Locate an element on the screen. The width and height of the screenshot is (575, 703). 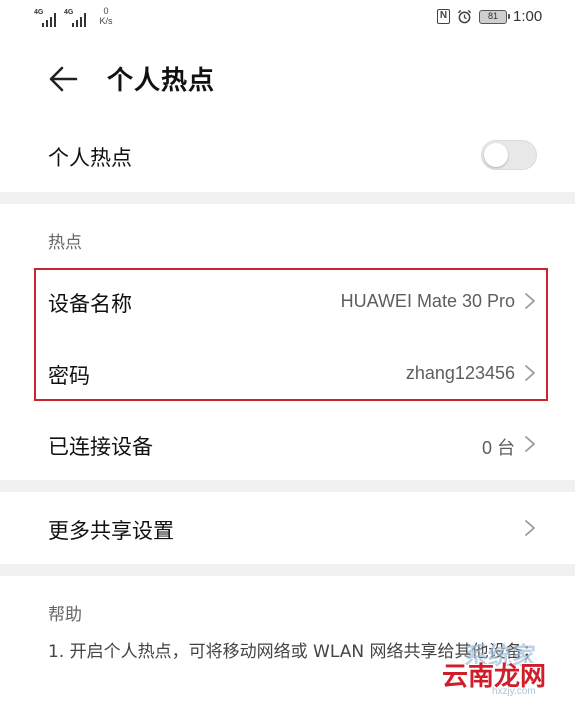
status-time: 1:00 is located at coordinates (528, 16).